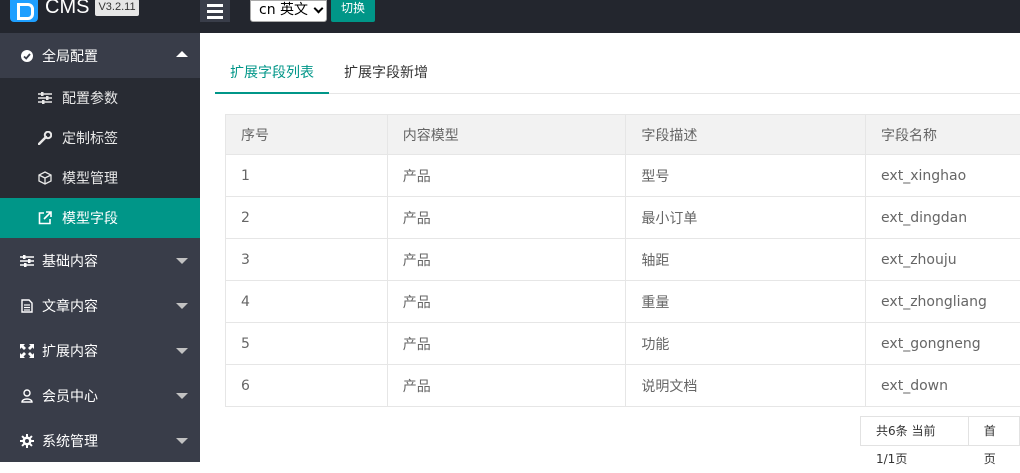 This screenshot has height=473, width=1020. Describe the element at coordinates (27, 306) in the screenshot. I see `document-icon` at that location.